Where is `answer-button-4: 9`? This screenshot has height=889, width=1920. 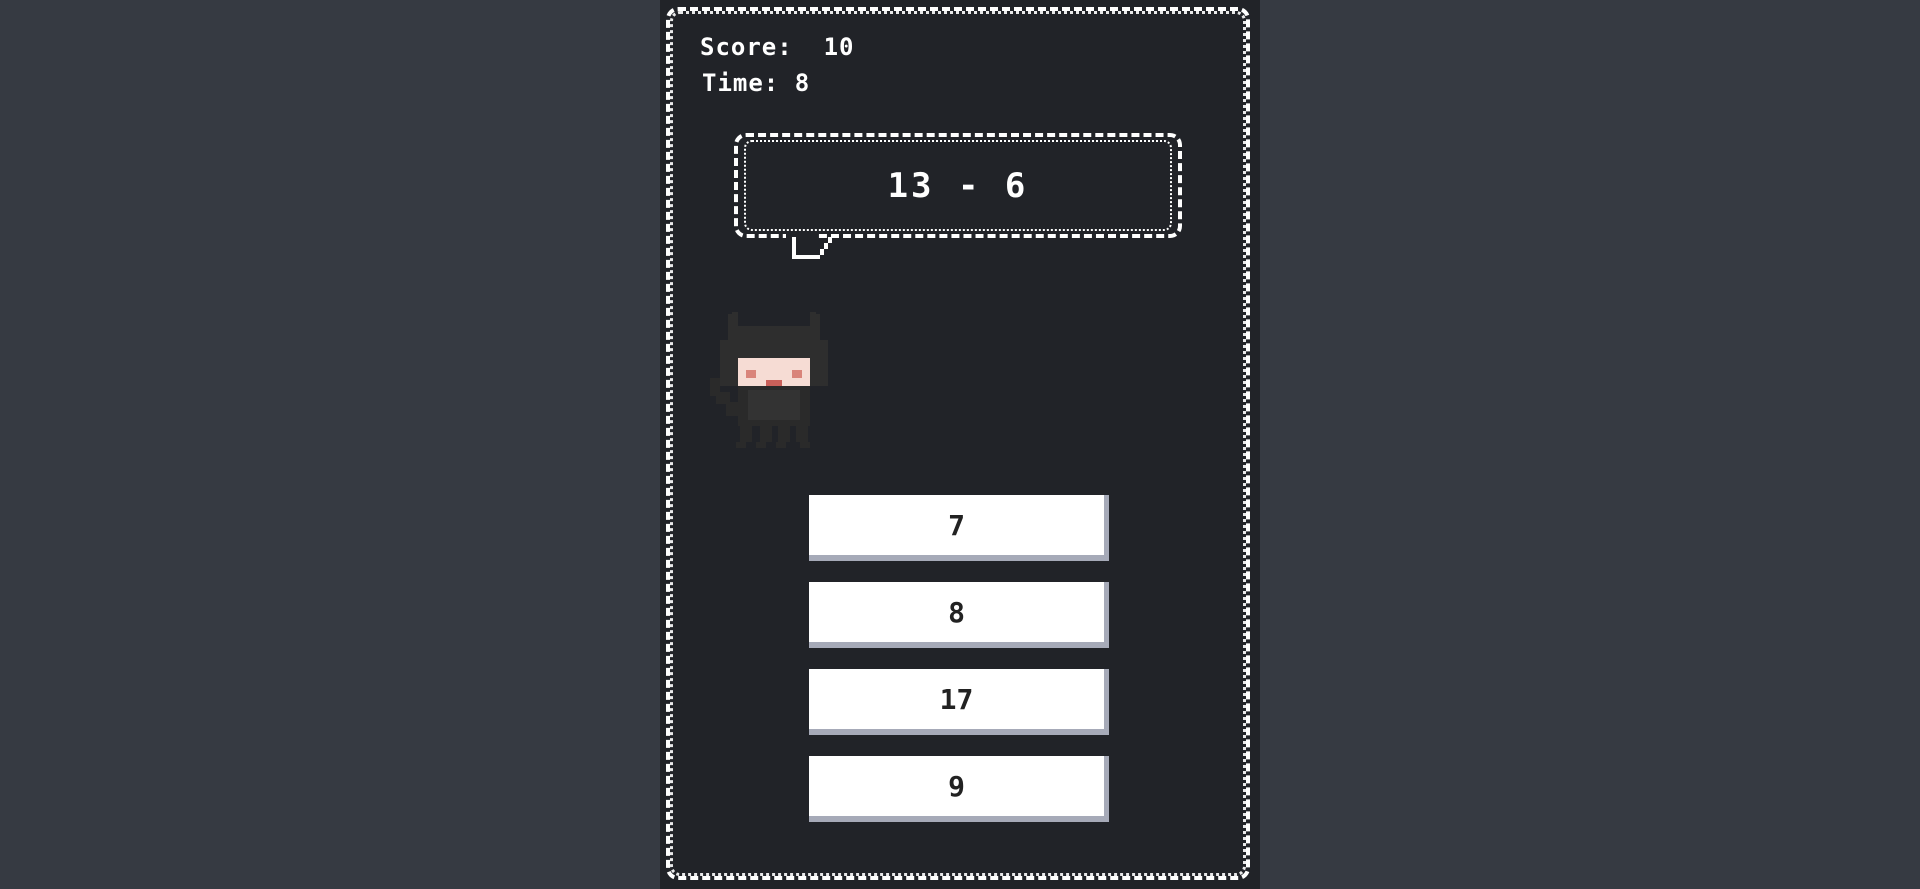
answer-button-4: 9 is located at coordinates (959, 789).